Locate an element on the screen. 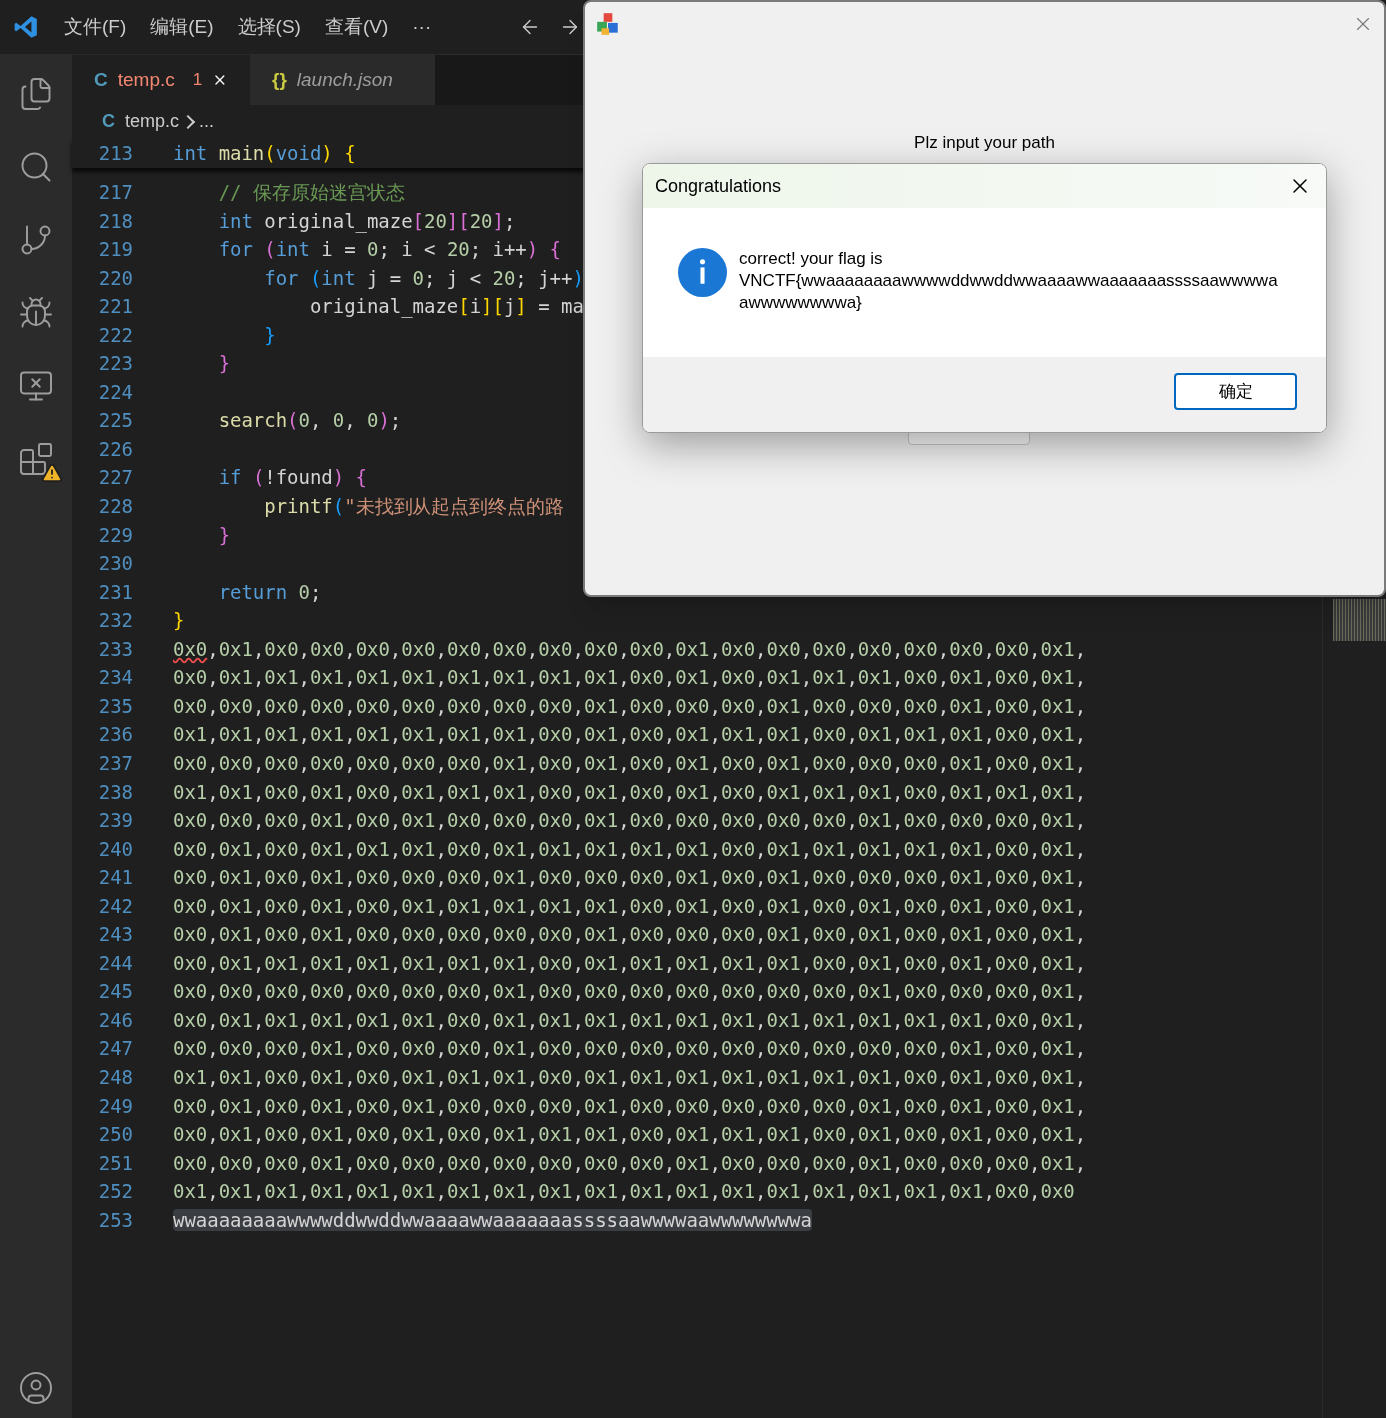 The width and height of the screenshot is (1386, 1418). code-line: 0x0,0x0,0x0,0x1,0x0,0x1,0x0,0x0,0x0,0x1,0x0,0x0,0x0,0x0,0x0,0x1,0x0,0x0,0x0,0x1, is located at coordinates (630, 821).